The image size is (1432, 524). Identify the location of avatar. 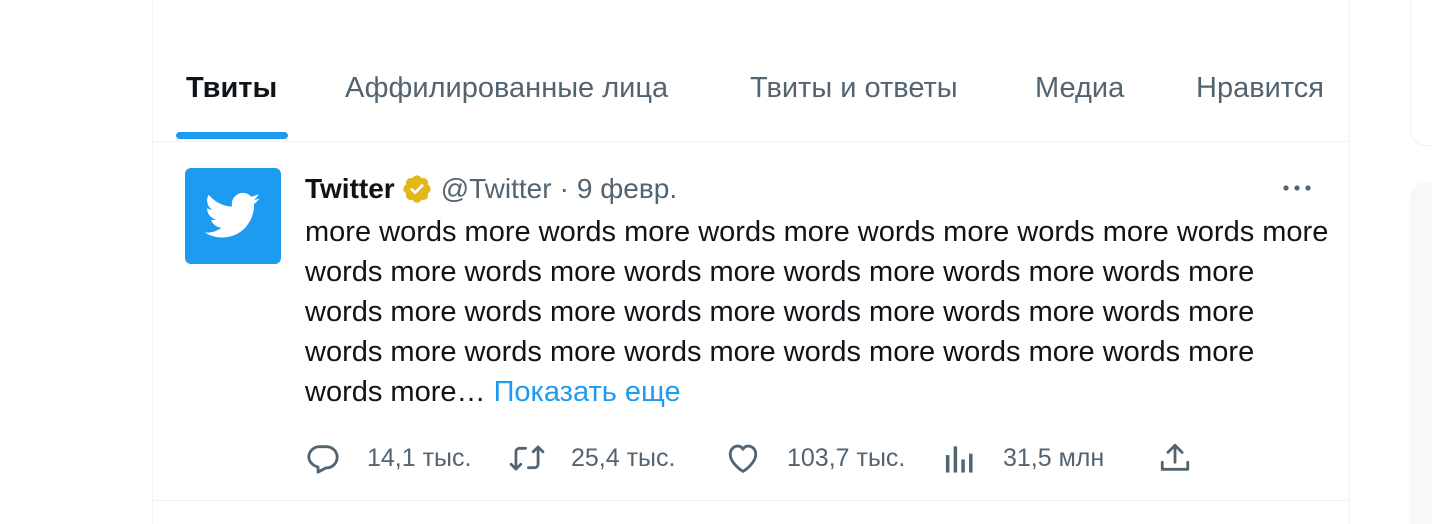
(233, 216).